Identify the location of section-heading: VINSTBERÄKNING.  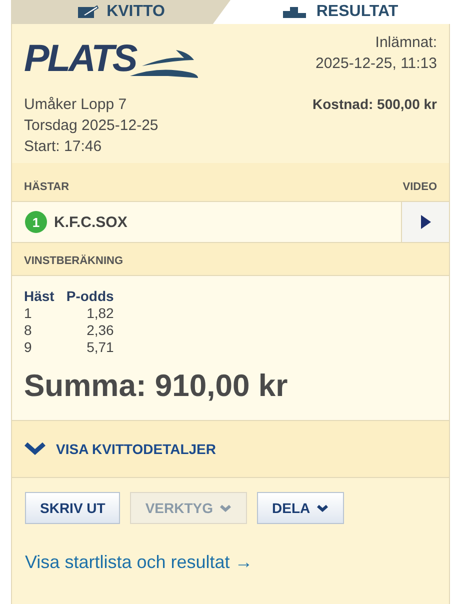
(74, 261).